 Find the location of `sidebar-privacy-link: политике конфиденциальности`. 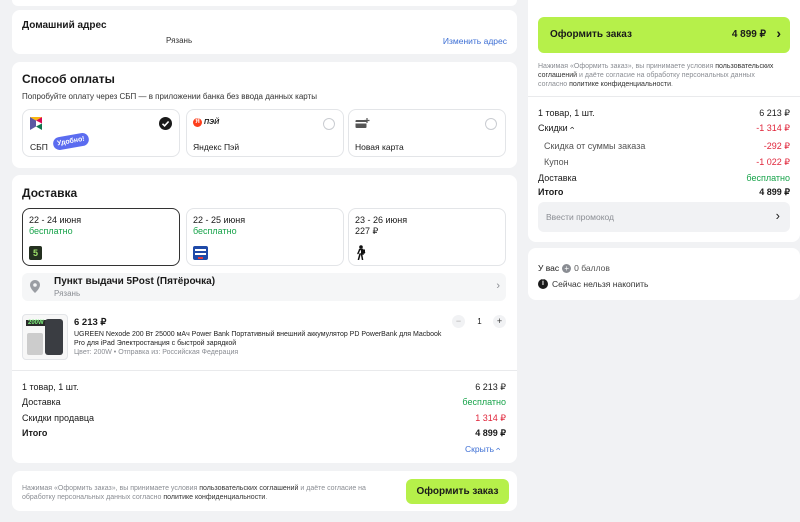

sidebar-privacy-link: политике конфиденциальности is located at coordinates (620, 84).